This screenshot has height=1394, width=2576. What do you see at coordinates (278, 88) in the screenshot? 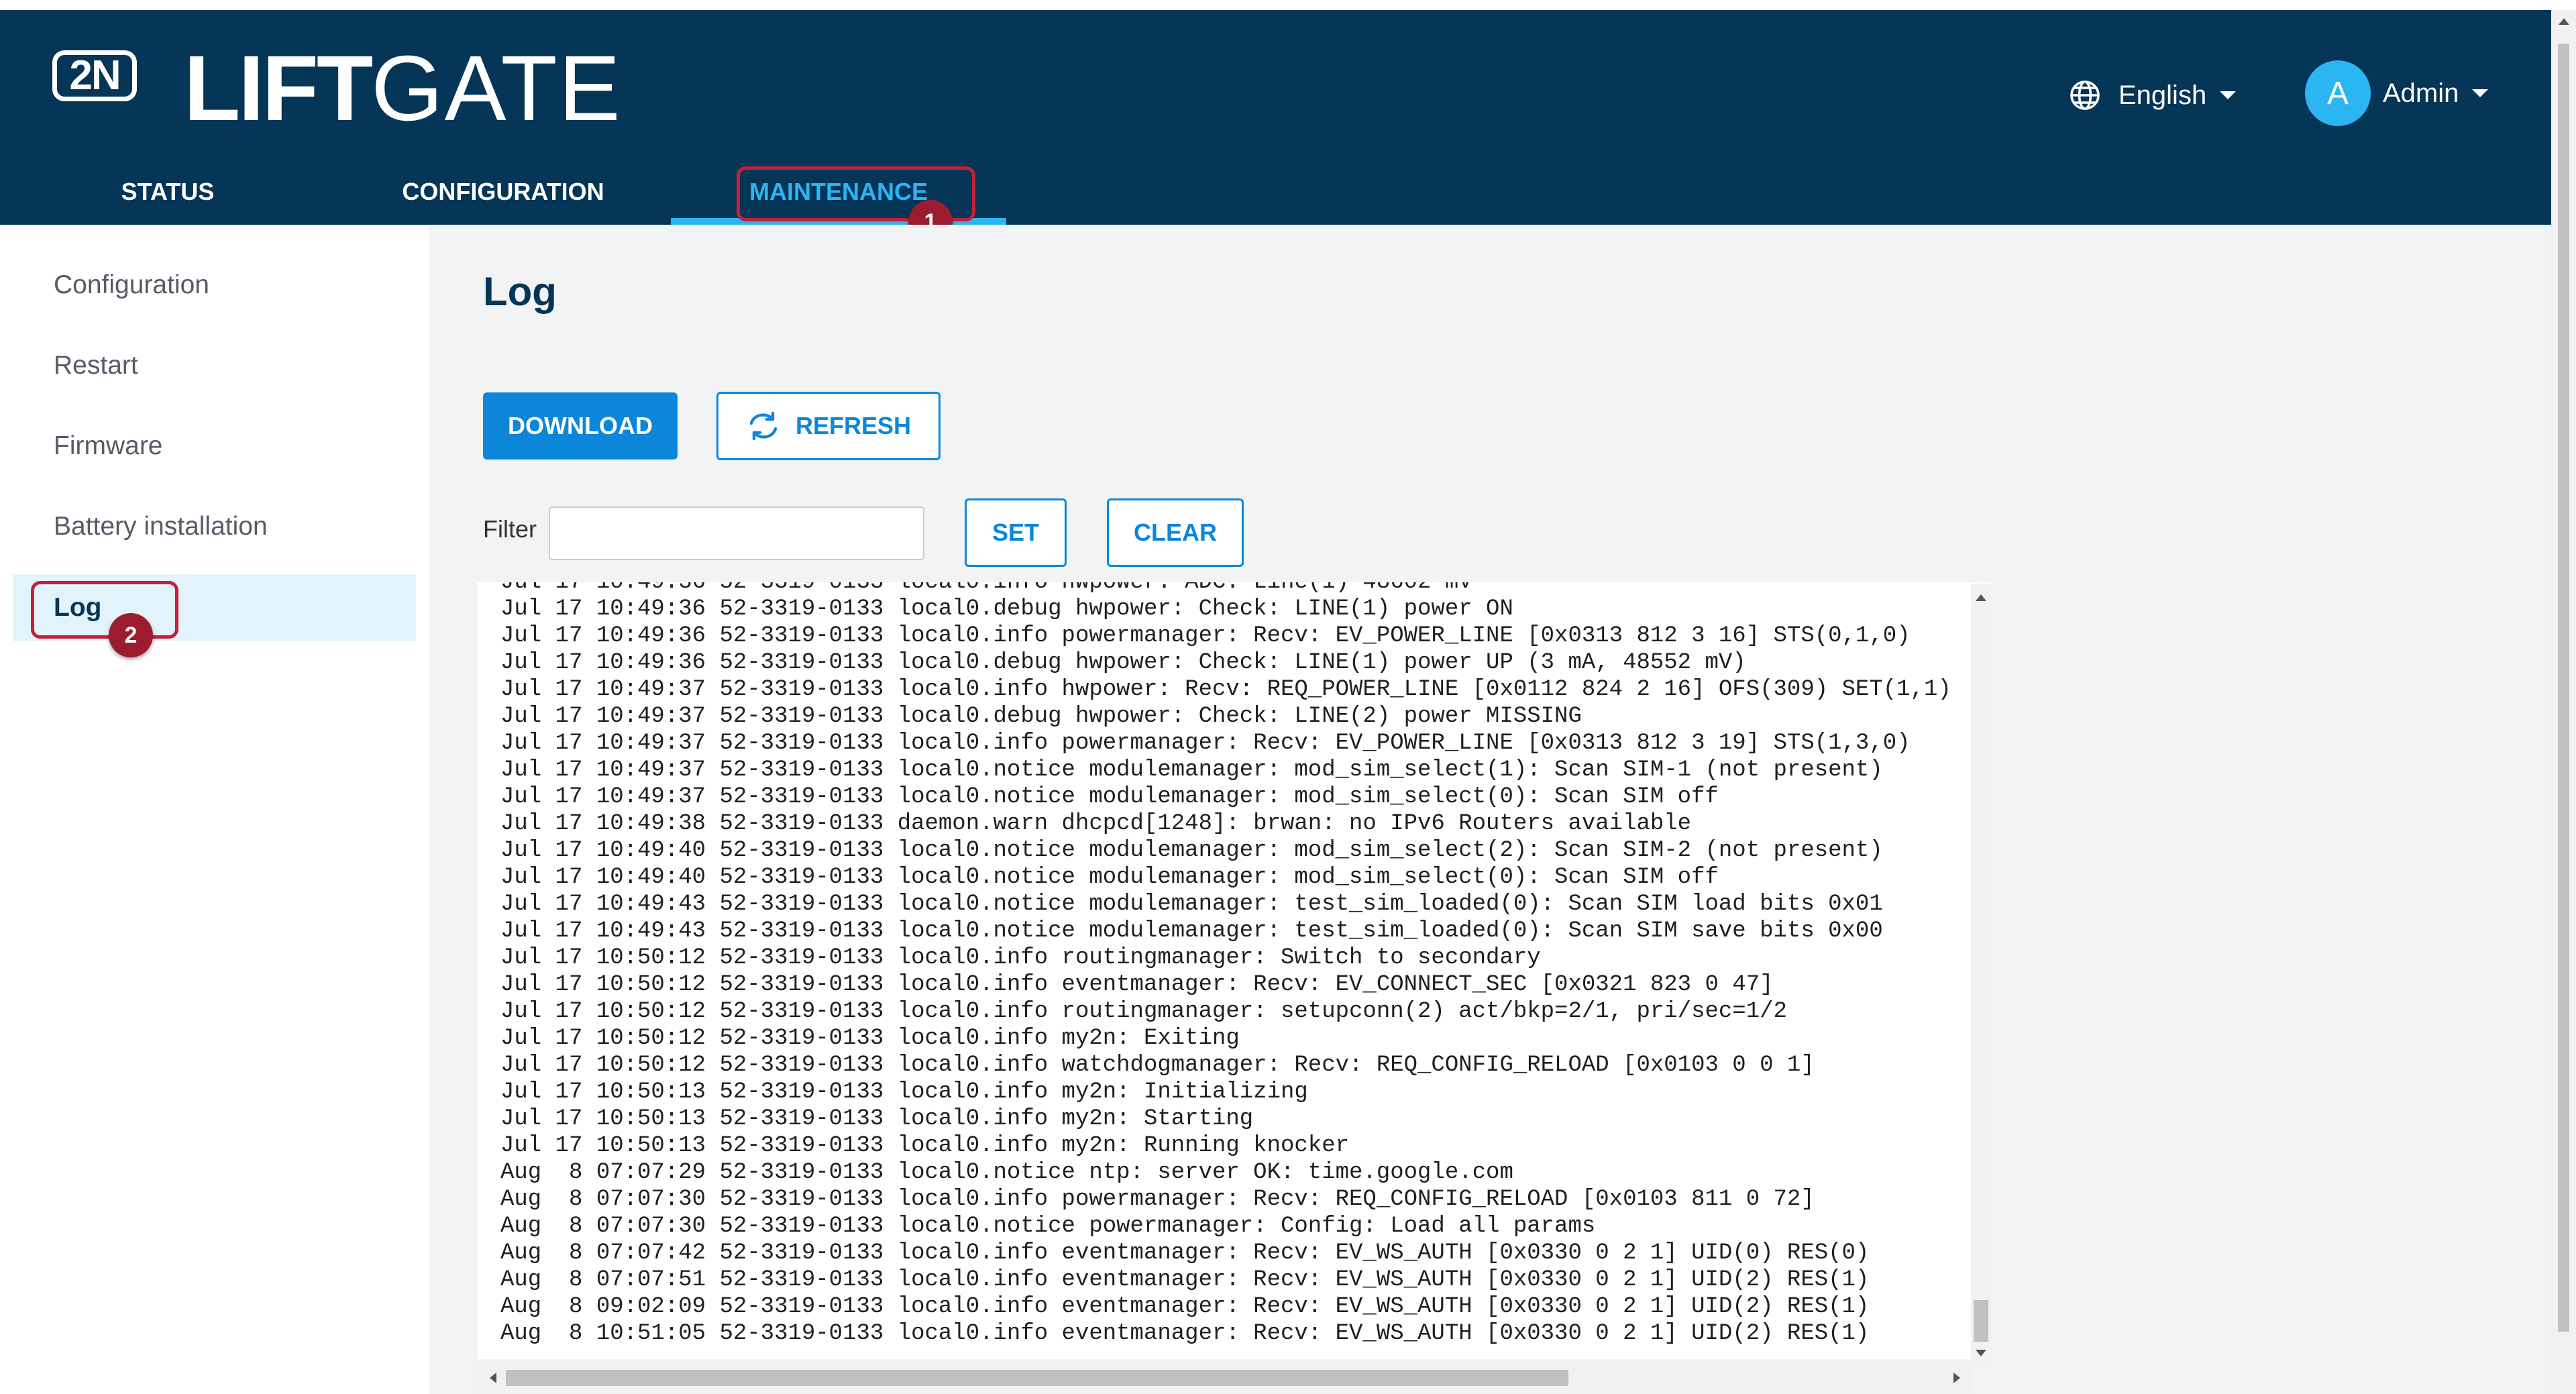
I see `brand-bold: LIFT` at bounding box center [278, 88].